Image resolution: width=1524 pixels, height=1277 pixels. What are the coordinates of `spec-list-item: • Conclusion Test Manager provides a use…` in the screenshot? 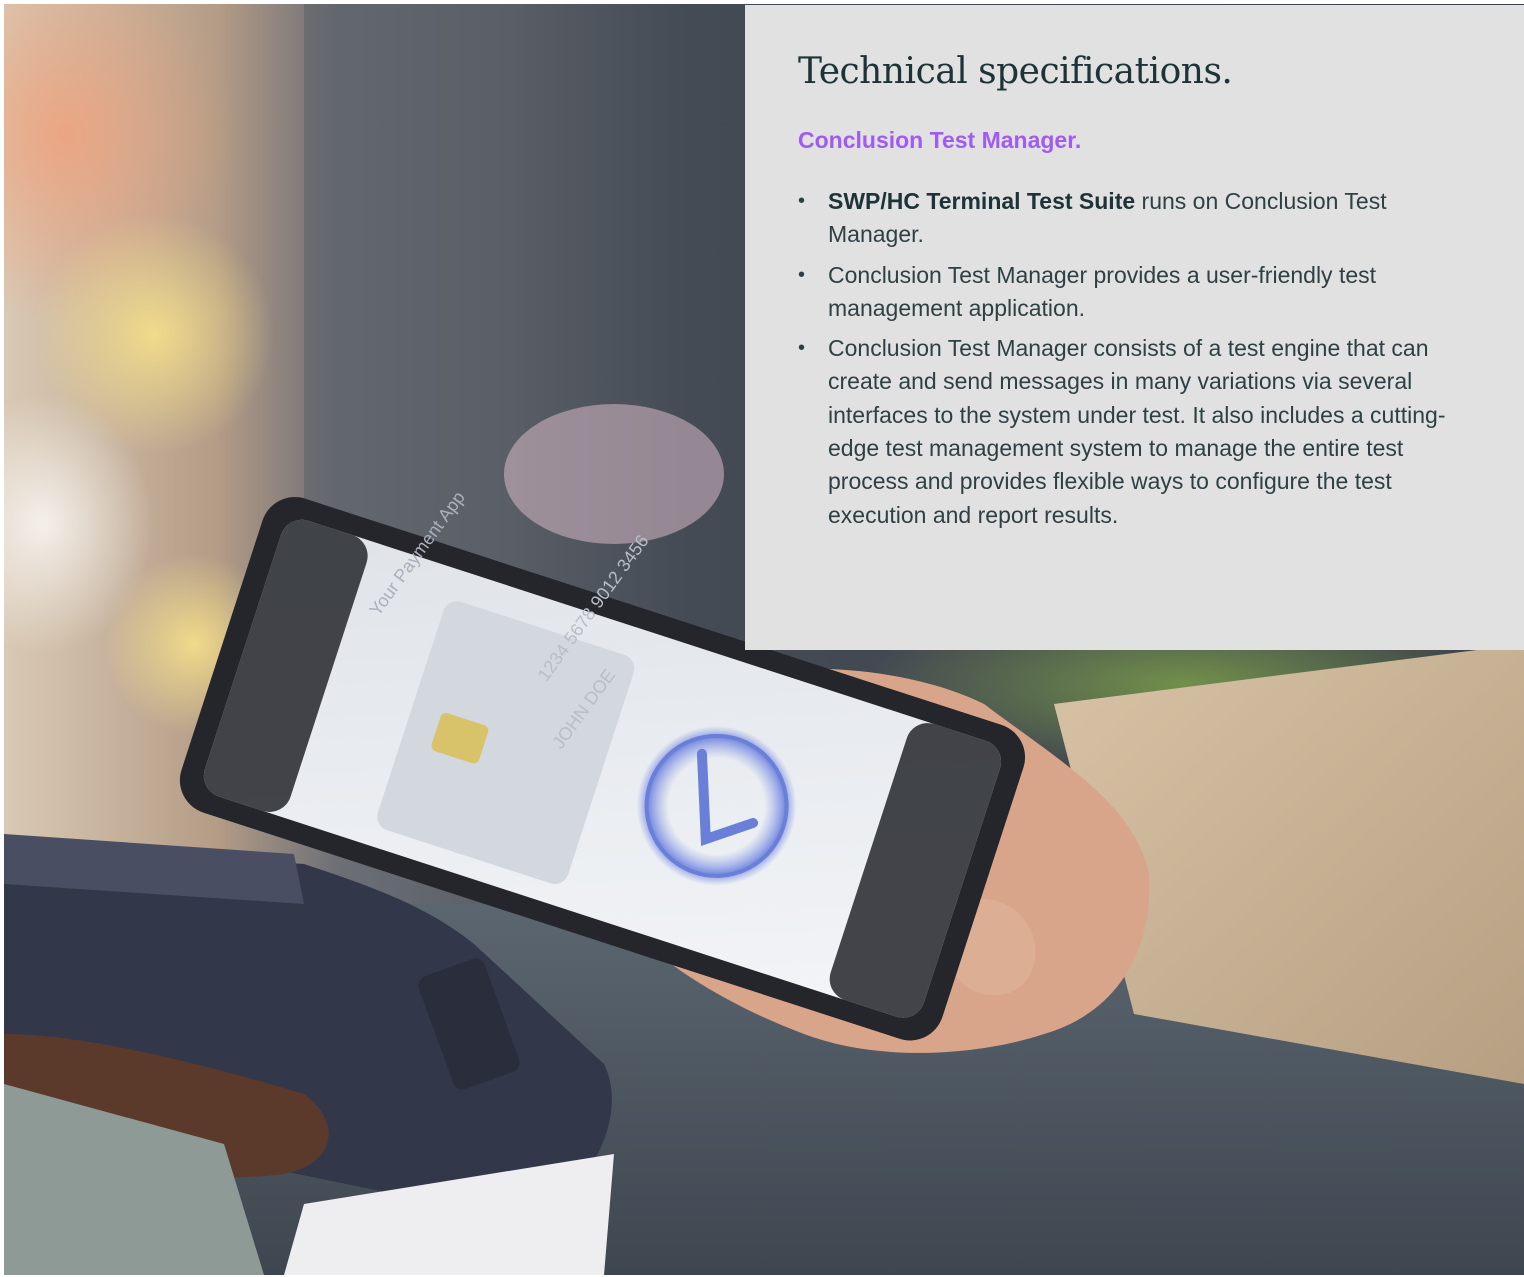 It's located at (1131, 292).